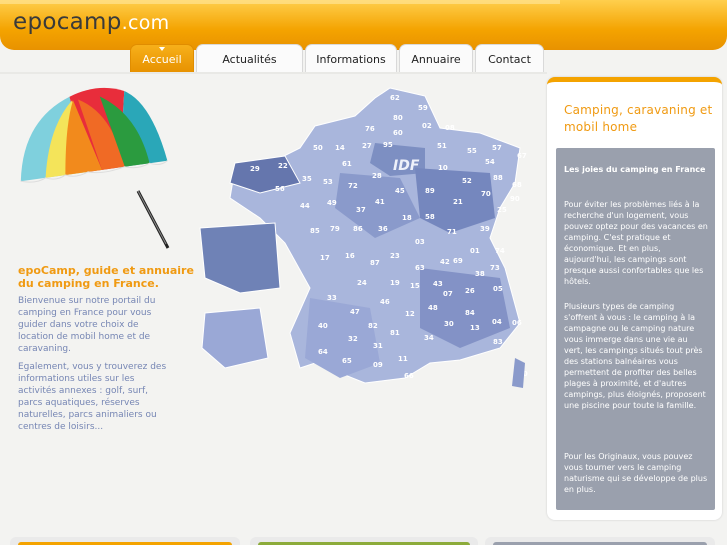 Image resolution: width=727 pixels, height=545 pixels. Describe the element at coordinates (450, 128) in the screenshot. I see `department-08: 08` at that location.